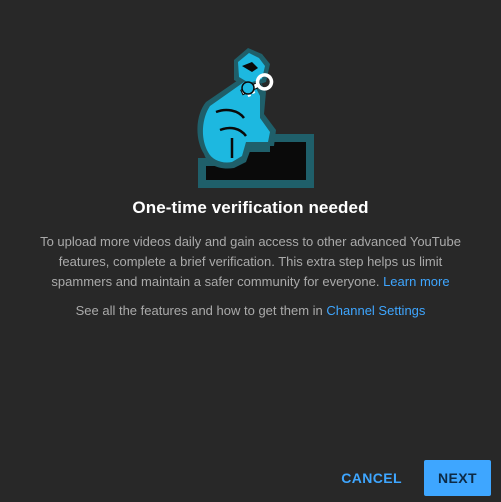  I want to click on dialog-actions: CANCEL NEXT, so click(408, 478).